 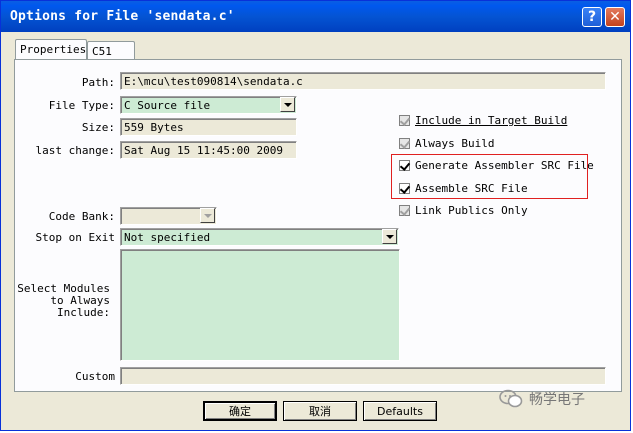 What do you see at coordinates (83, 312) in the screenshot?
I see `select-modules-label-line3: Include:` at bounding box center [83, 312].